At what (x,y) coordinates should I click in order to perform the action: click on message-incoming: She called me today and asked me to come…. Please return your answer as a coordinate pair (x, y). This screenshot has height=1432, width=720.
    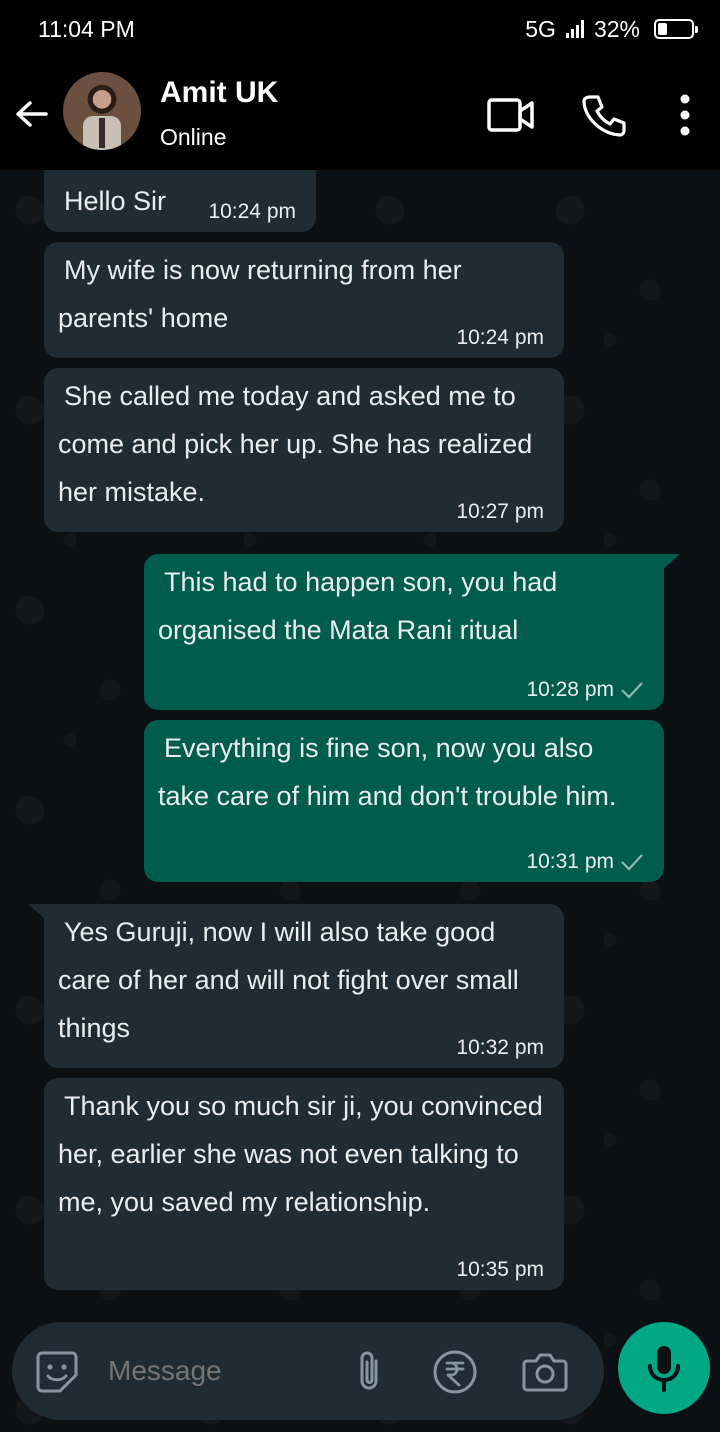
    Looking at the image, I should click on (304, 450).